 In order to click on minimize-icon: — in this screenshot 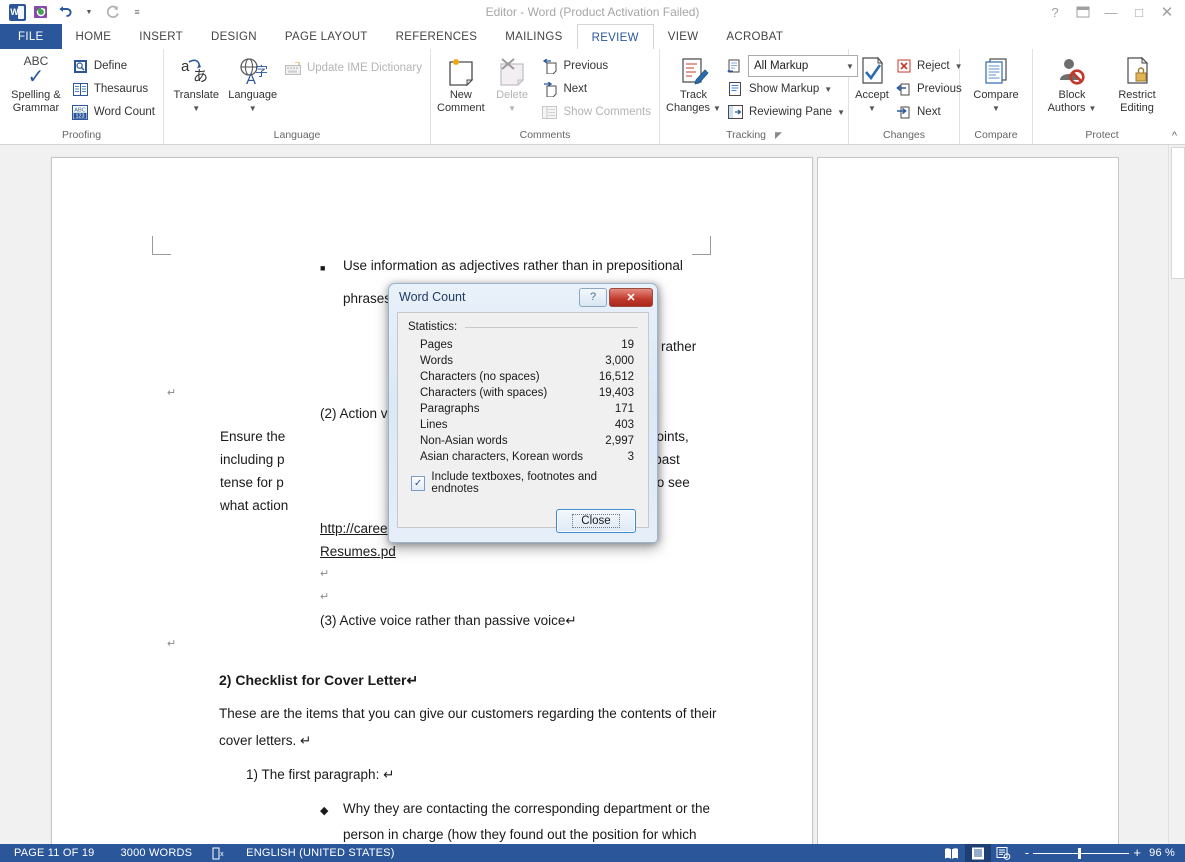, I will do `click(1111, 12)`.